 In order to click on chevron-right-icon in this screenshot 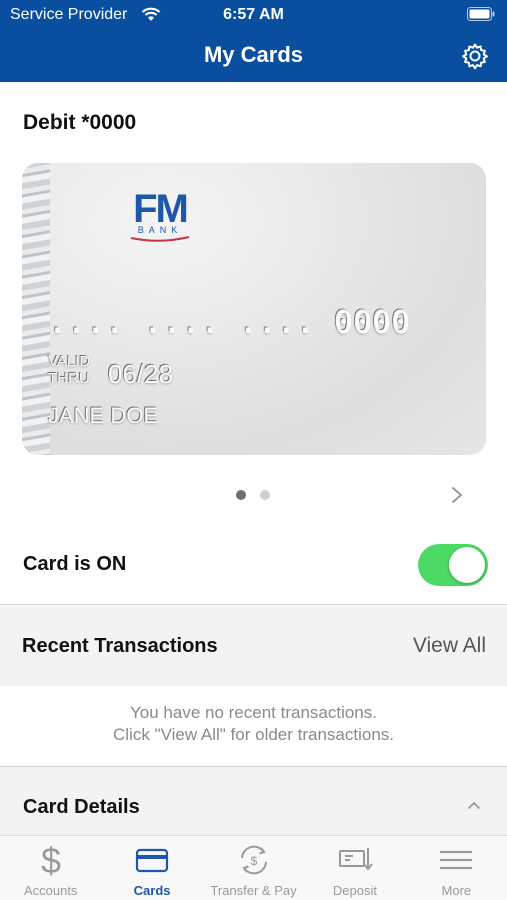, I will do `click(457, 495)`.